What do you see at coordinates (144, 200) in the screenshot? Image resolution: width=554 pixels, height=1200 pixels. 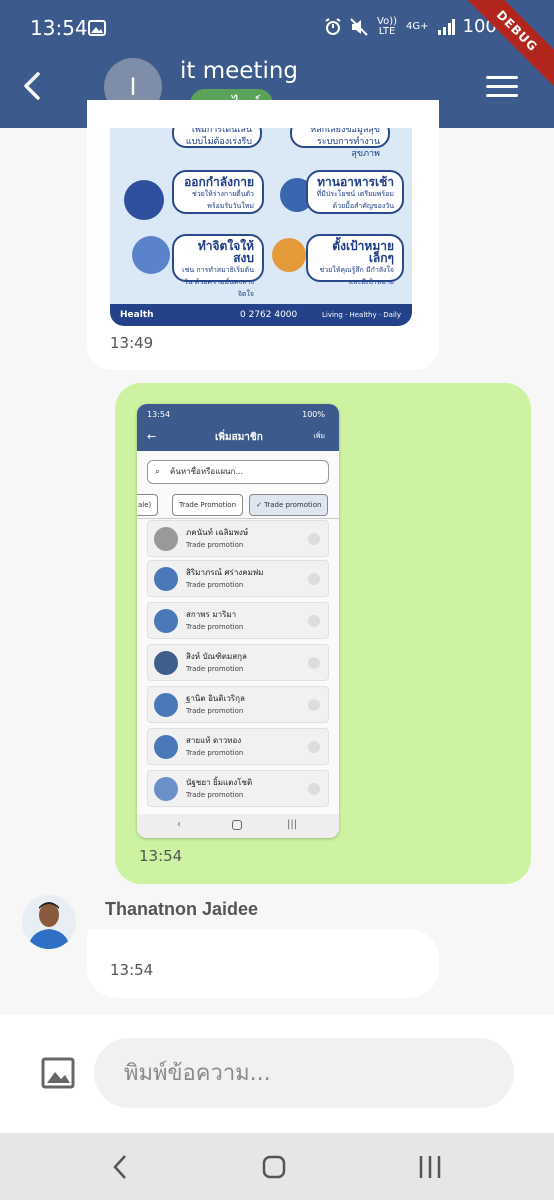 I see `exercise-figure-icon` at bounding box center [144, 200].